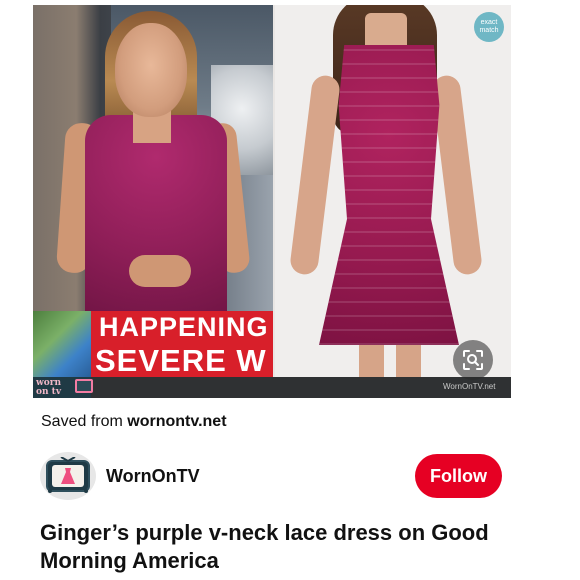 The image size is (580, 580). What do you see at coordinates (458, 476) in the screenshot?
I see `follow-button: Follow` at bounding box center [458, 476].